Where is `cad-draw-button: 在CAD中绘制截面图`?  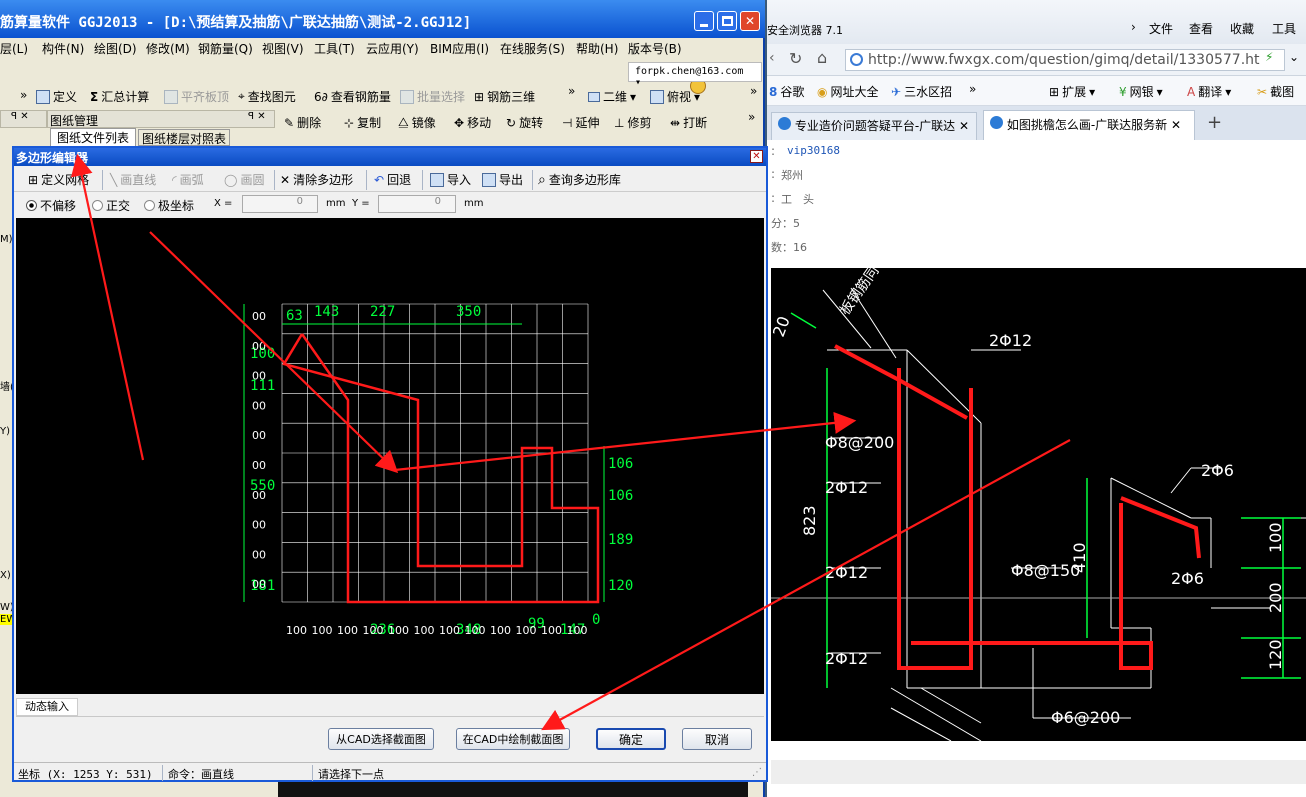 cad-draw-button: 在CAD中绘制截面图 is located at coordinates (513, 739).